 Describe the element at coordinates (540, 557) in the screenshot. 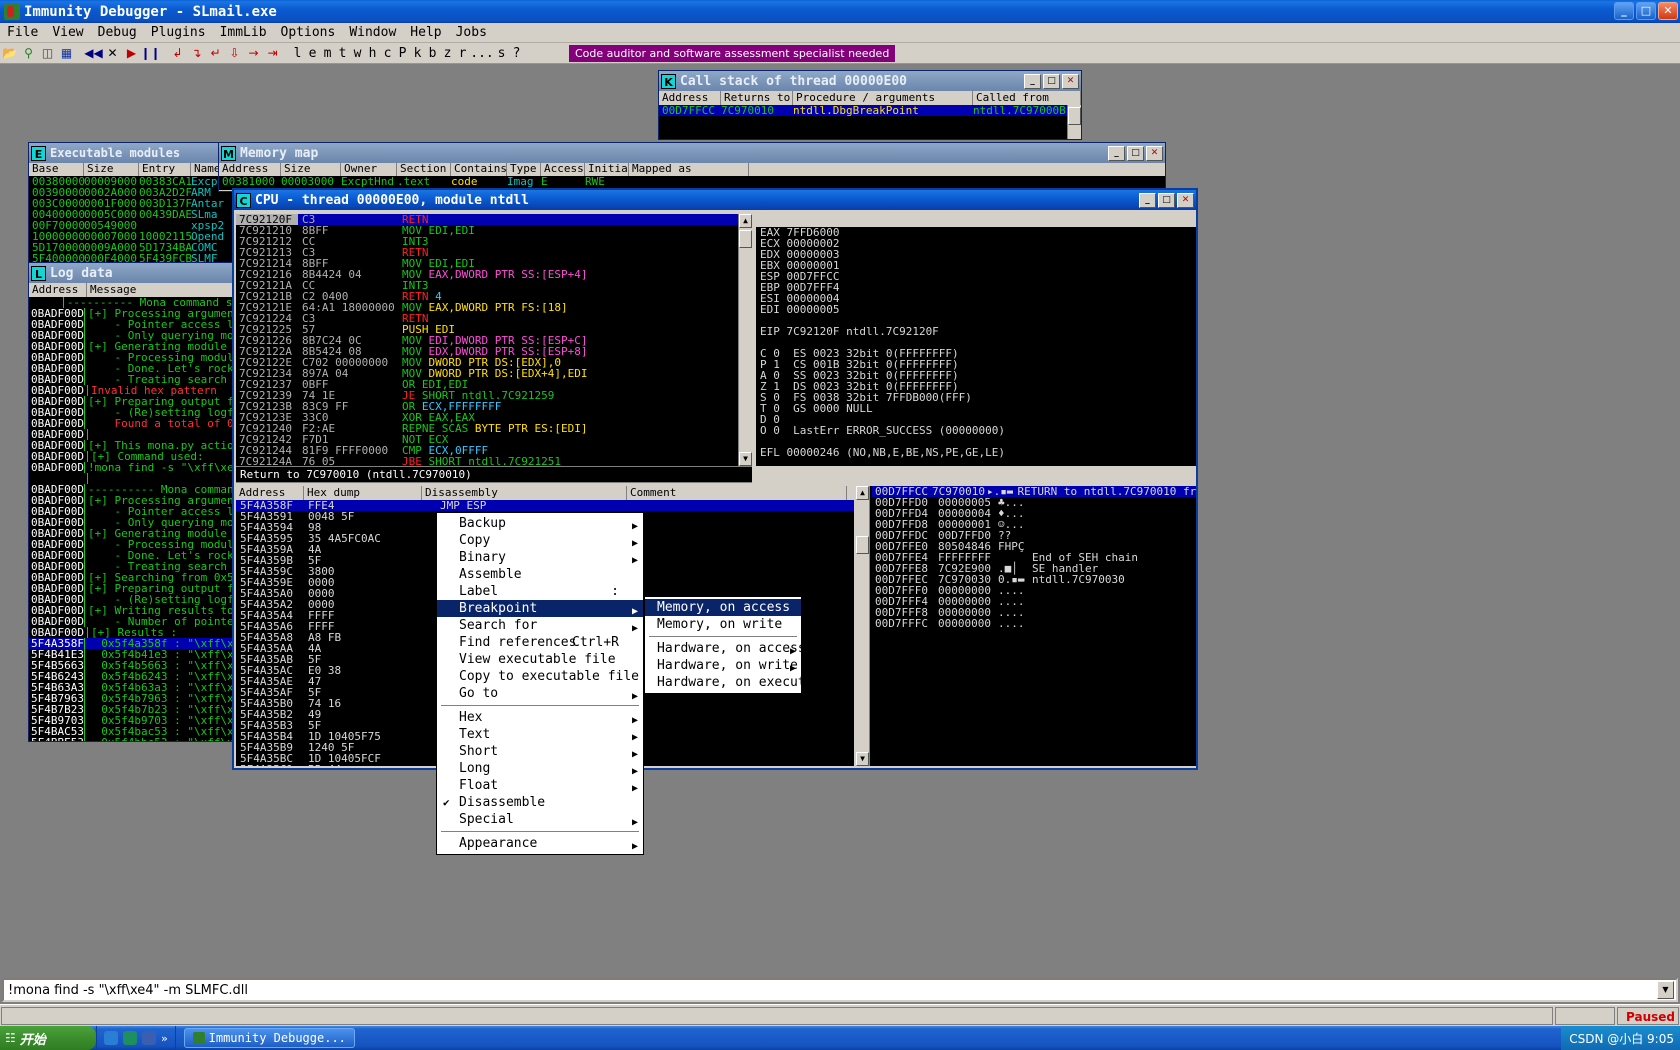

I see `menu-item-binary: Binary ▶` at that location.